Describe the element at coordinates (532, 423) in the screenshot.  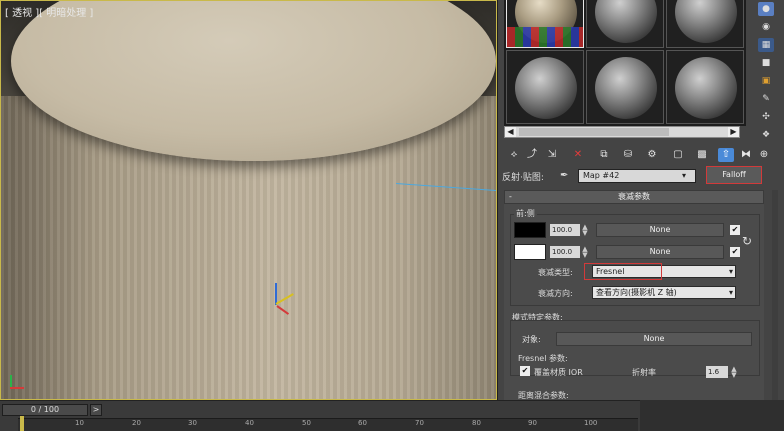
I see `tick-label: 90` at that location.